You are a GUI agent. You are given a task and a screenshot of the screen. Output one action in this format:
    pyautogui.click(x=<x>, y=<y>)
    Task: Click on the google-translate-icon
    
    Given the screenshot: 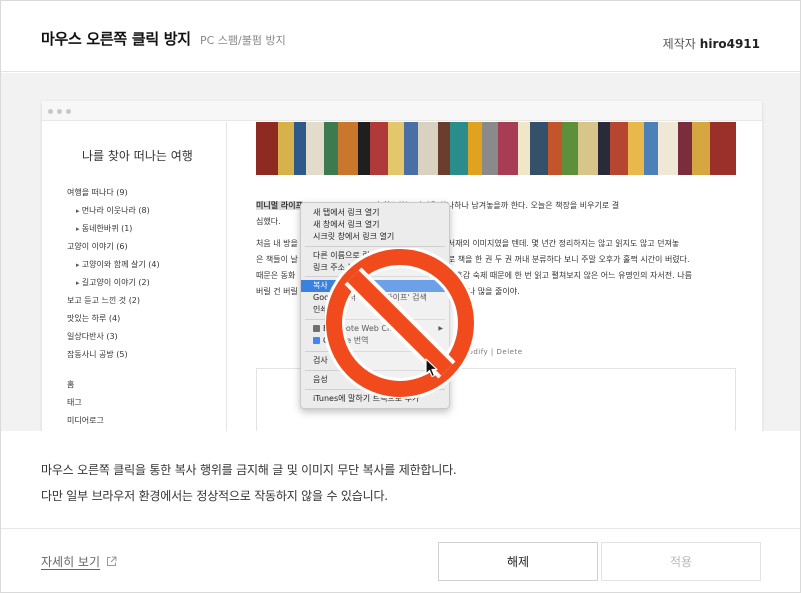 What is the action you would take?
    pyautogui.click(x=316, y=340)
    